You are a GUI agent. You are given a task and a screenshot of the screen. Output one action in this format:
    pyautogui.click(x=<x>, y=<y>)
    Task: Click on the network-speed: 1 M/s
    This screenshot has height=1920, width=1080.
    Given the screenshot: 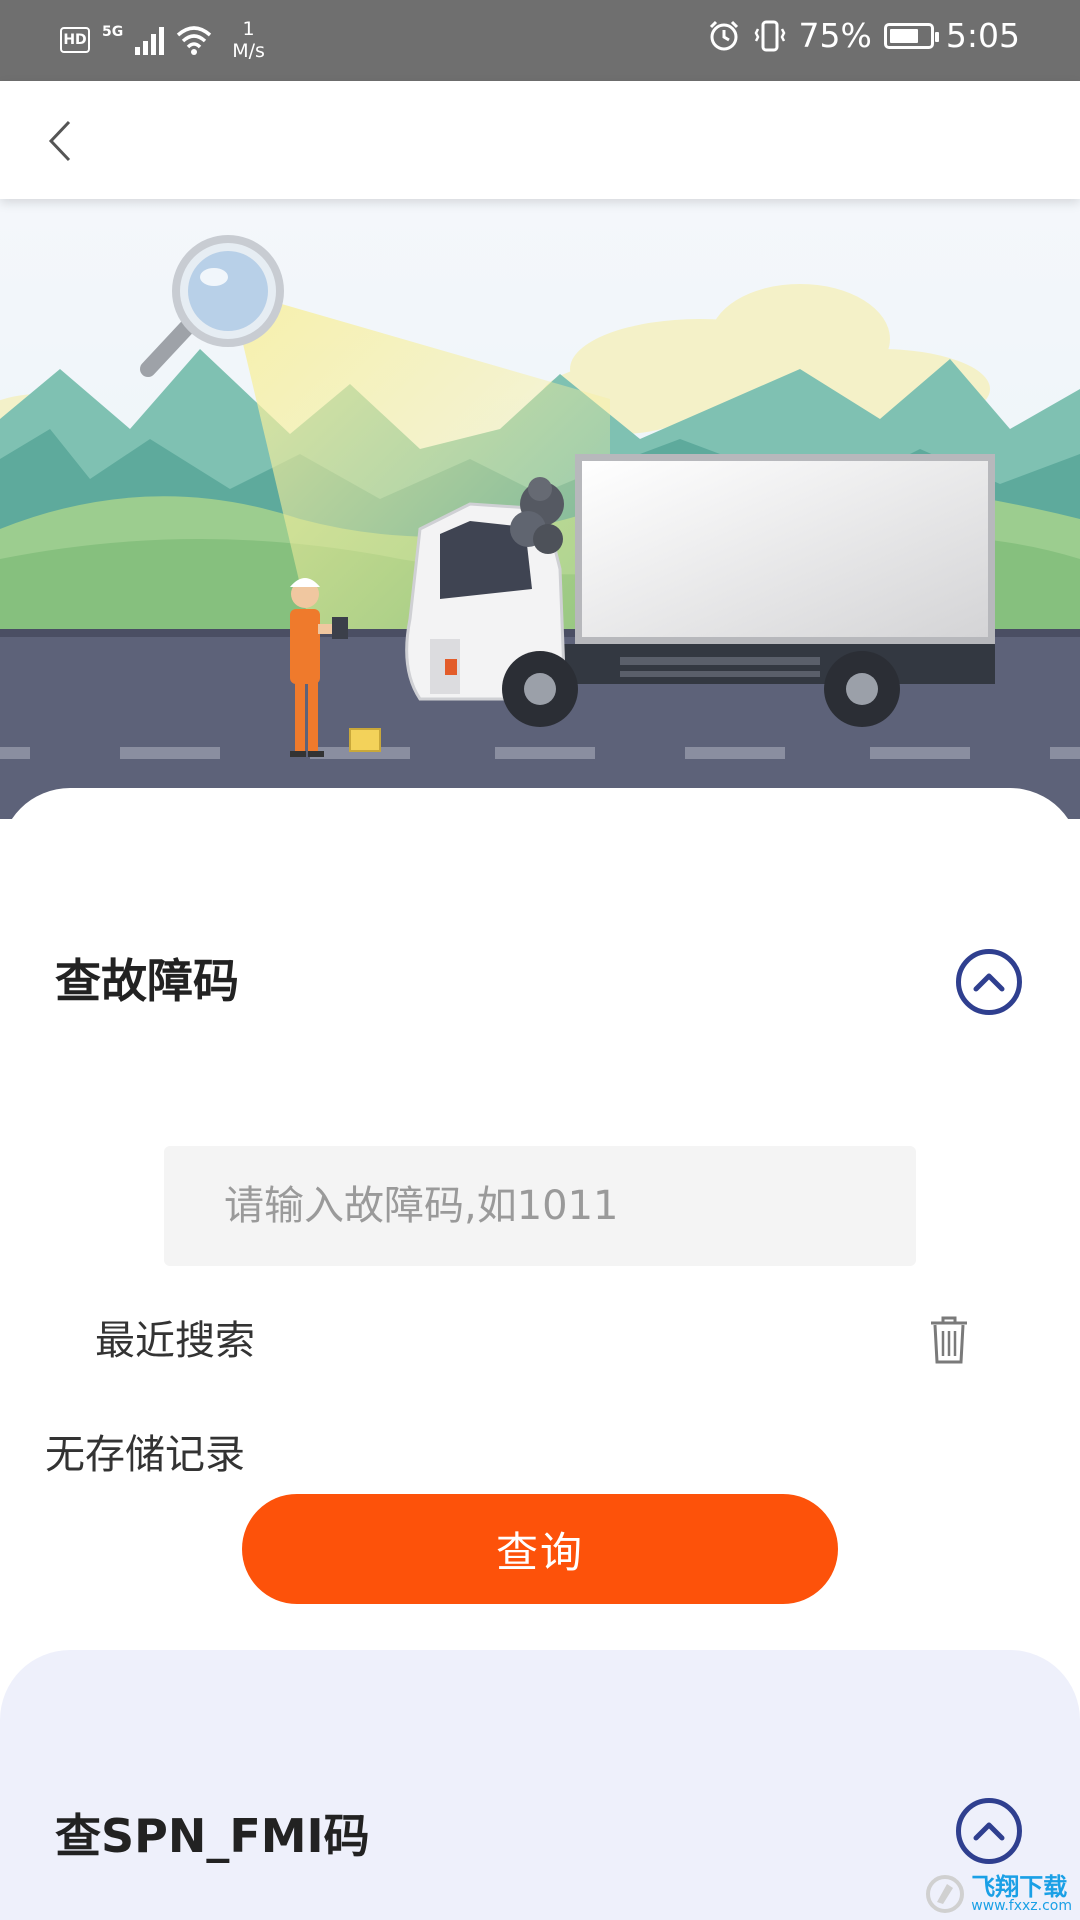 What is the action you would take?
    pyautogui.click(x=248, y=40)
    